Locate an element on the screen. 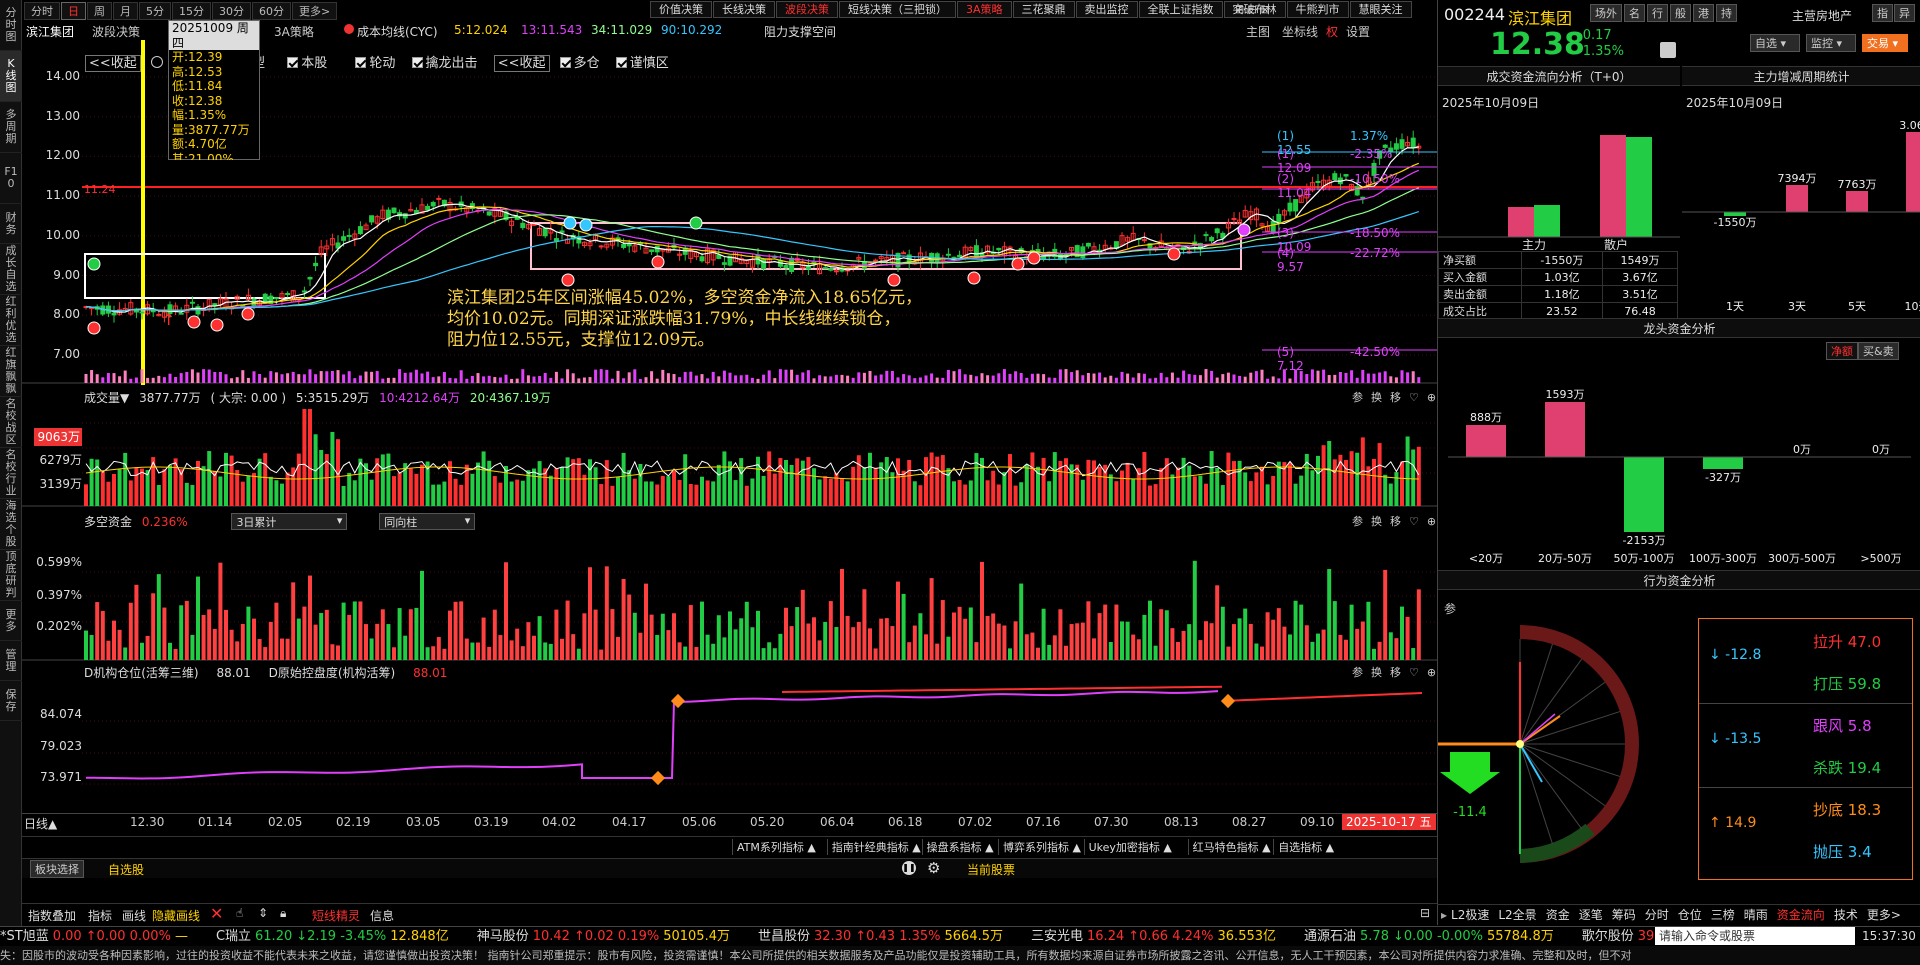 The image size is (1920, 965). short-elf-btn: 短线精灵 is located at coordinates (336, 915).